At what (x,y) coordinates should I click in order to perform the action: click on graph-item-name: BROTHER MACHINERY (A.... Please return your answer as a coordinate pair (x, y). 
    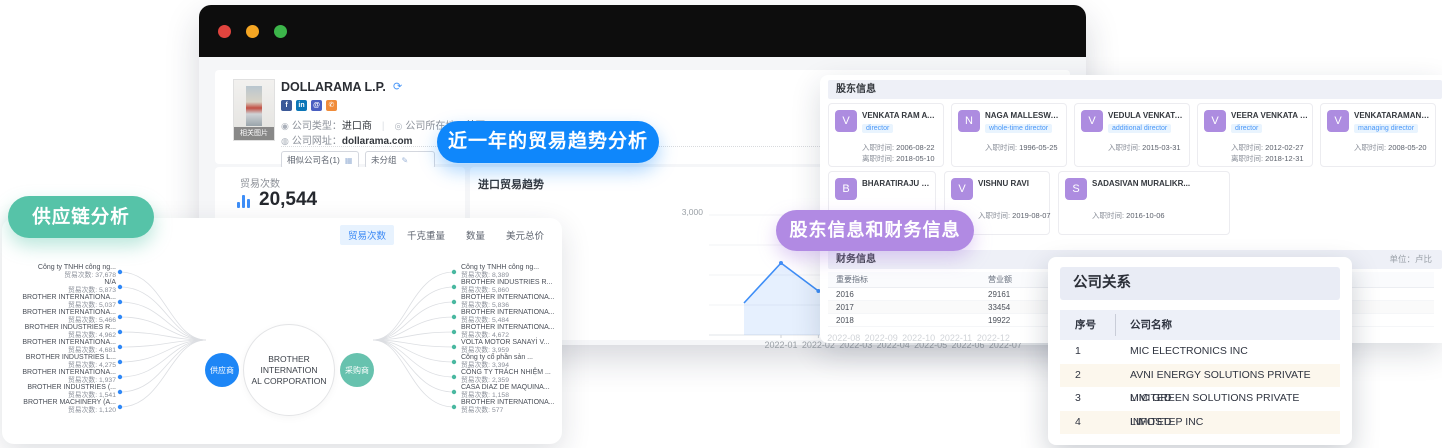
    Looking at the image, I should click on (69, 402).